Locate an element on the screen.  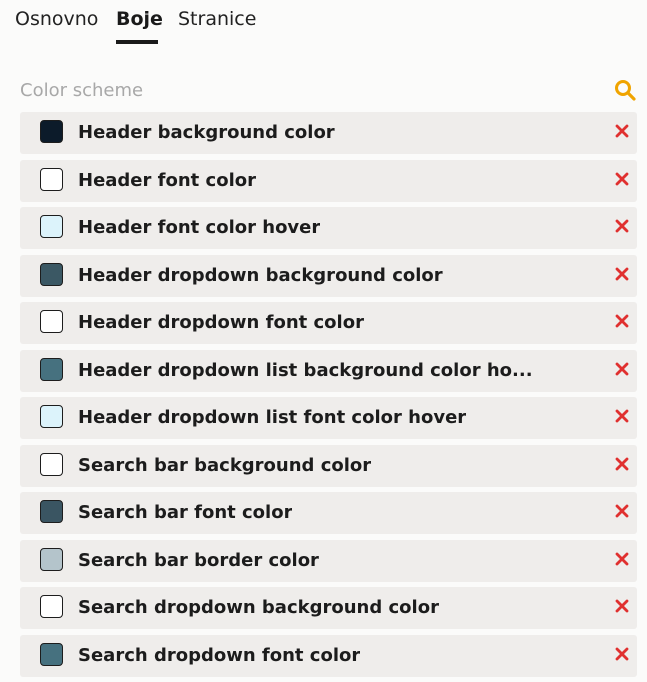
color-label: Header dropdown background color is located at coordinates (260, 275).